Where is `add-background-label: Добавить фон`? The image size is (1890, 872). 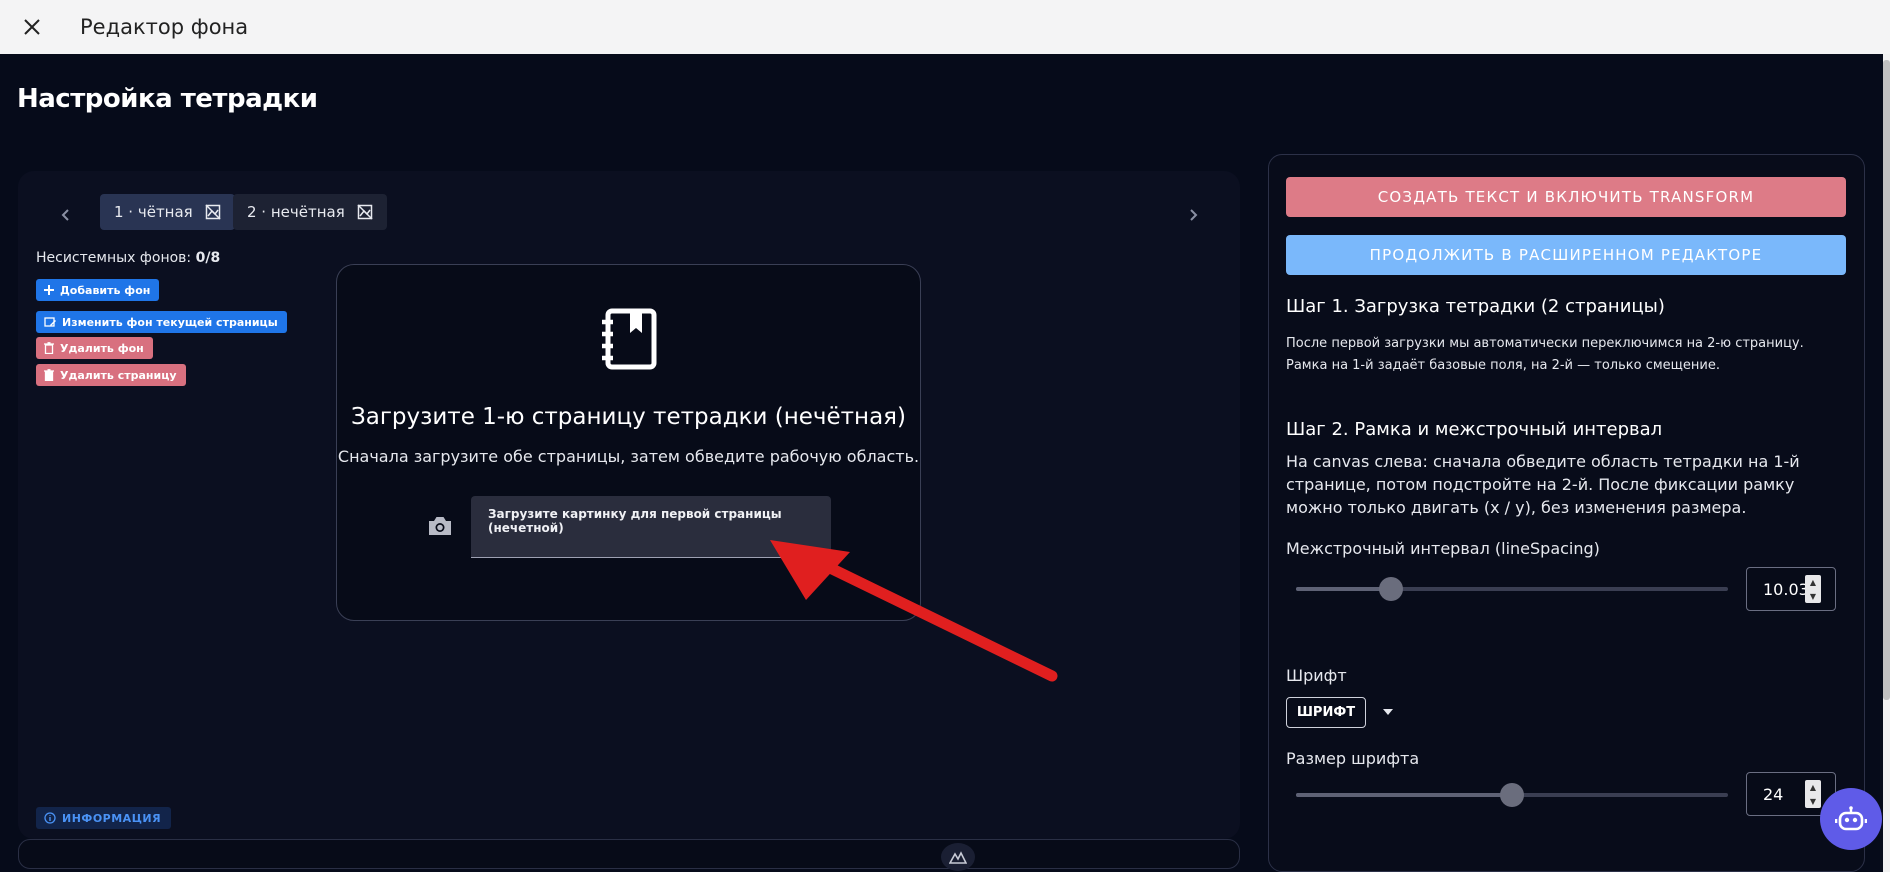 add-background-label: Добавить фон is located at coordinates (105, 290).